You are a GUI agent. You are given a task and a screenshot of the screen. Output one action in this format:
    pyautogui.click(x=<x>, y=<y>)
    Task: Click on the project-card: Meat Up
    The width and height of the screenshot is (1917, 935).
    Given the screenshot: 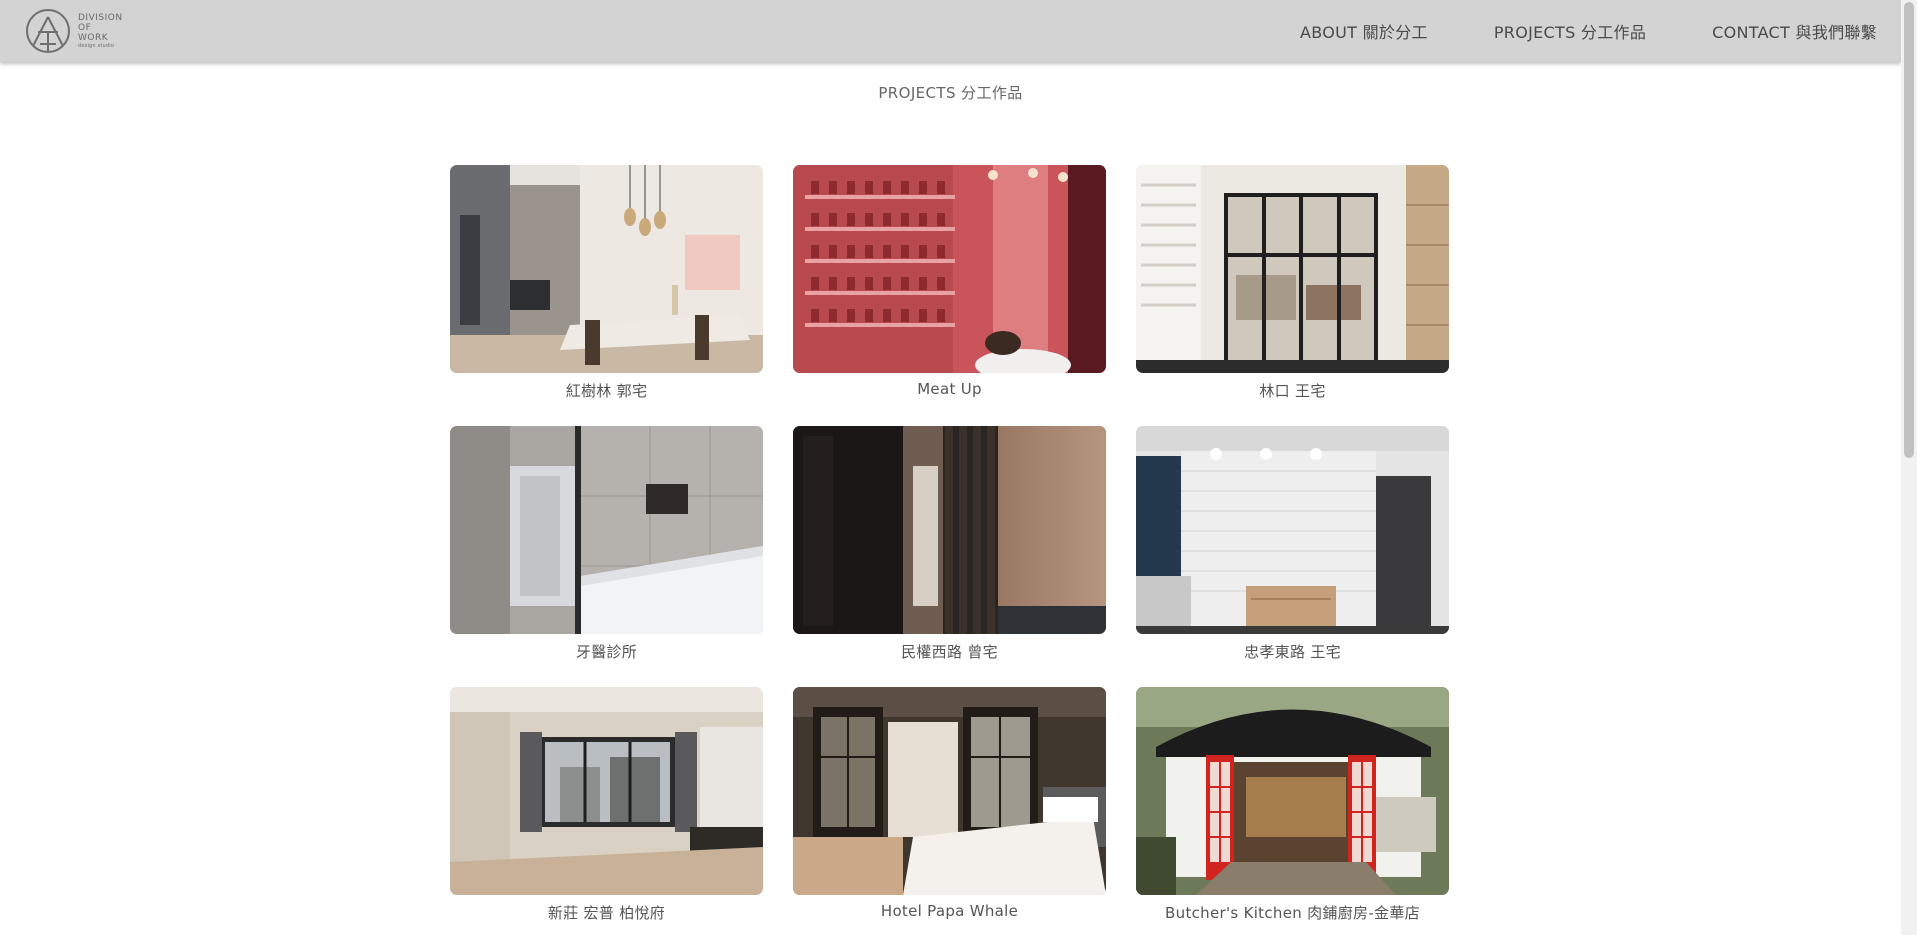 What is the action you would take?
    pyautogui.click(x=949, y=295)
    